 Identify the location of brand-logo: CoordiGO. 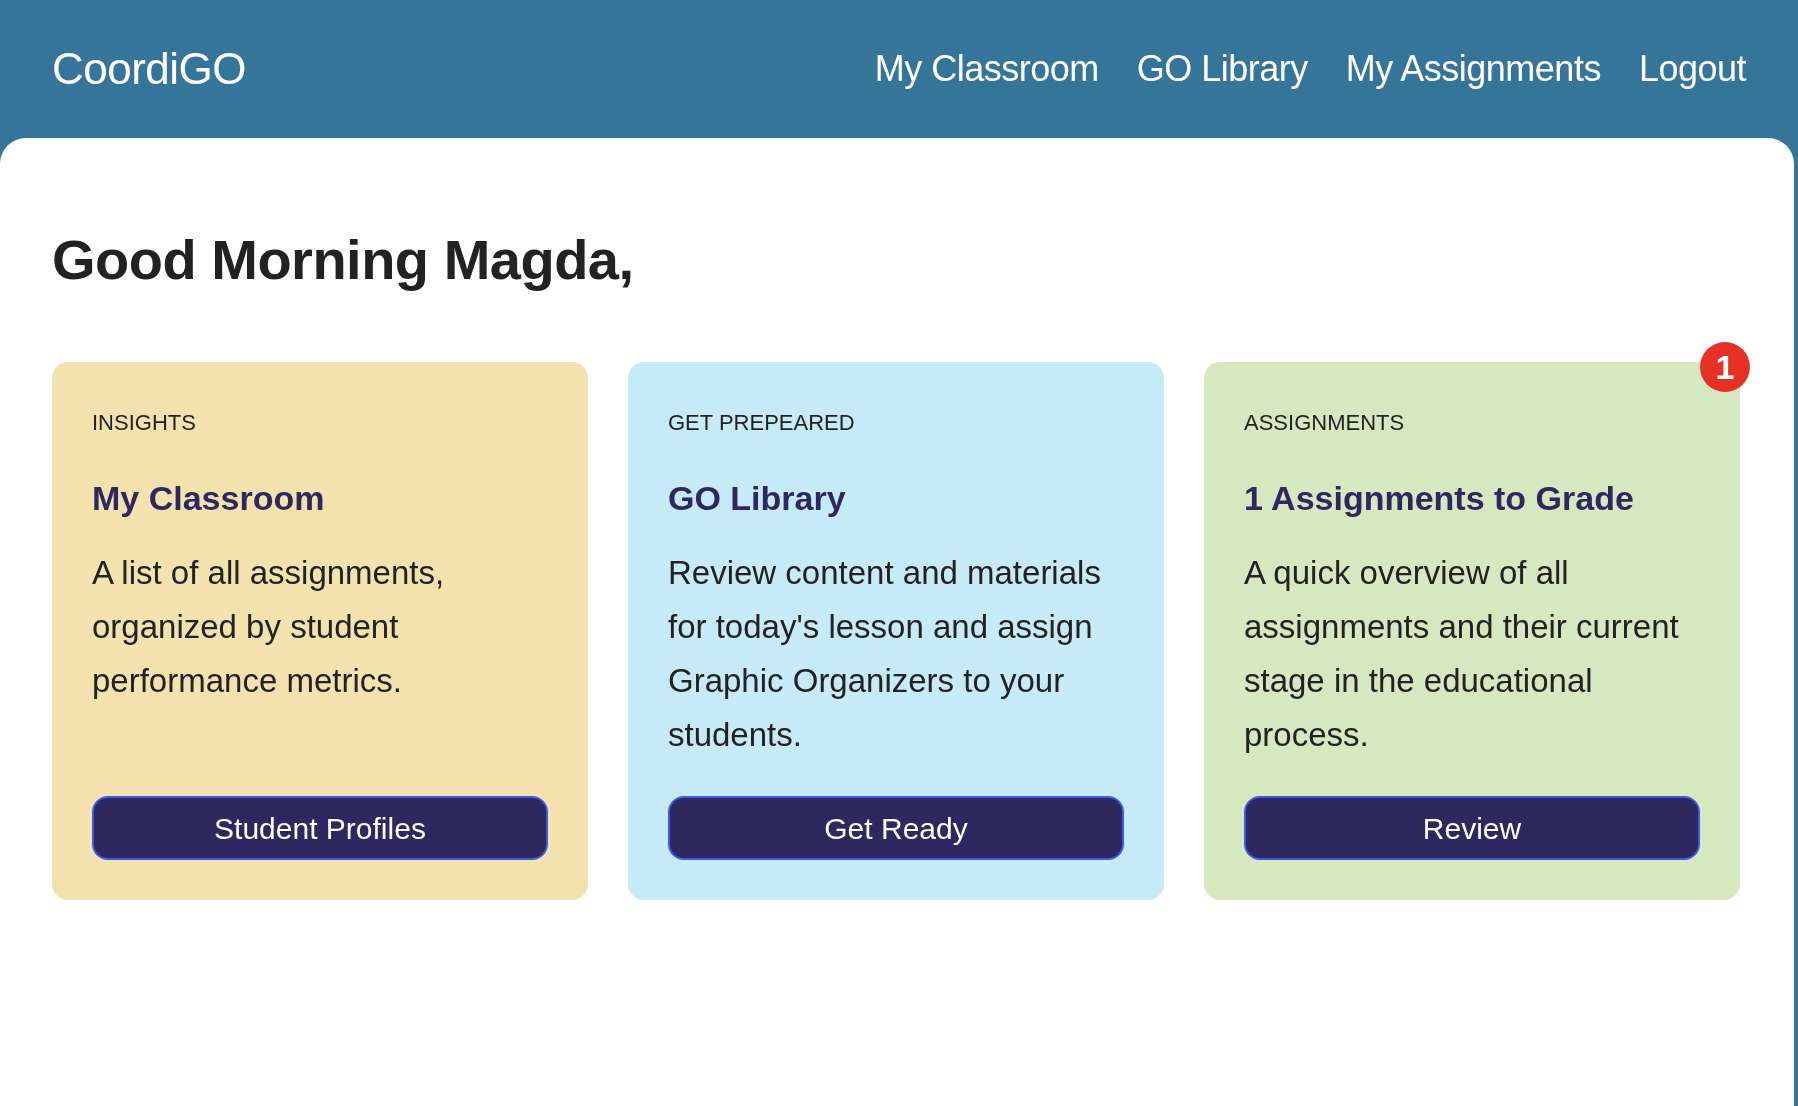
(149, 69).